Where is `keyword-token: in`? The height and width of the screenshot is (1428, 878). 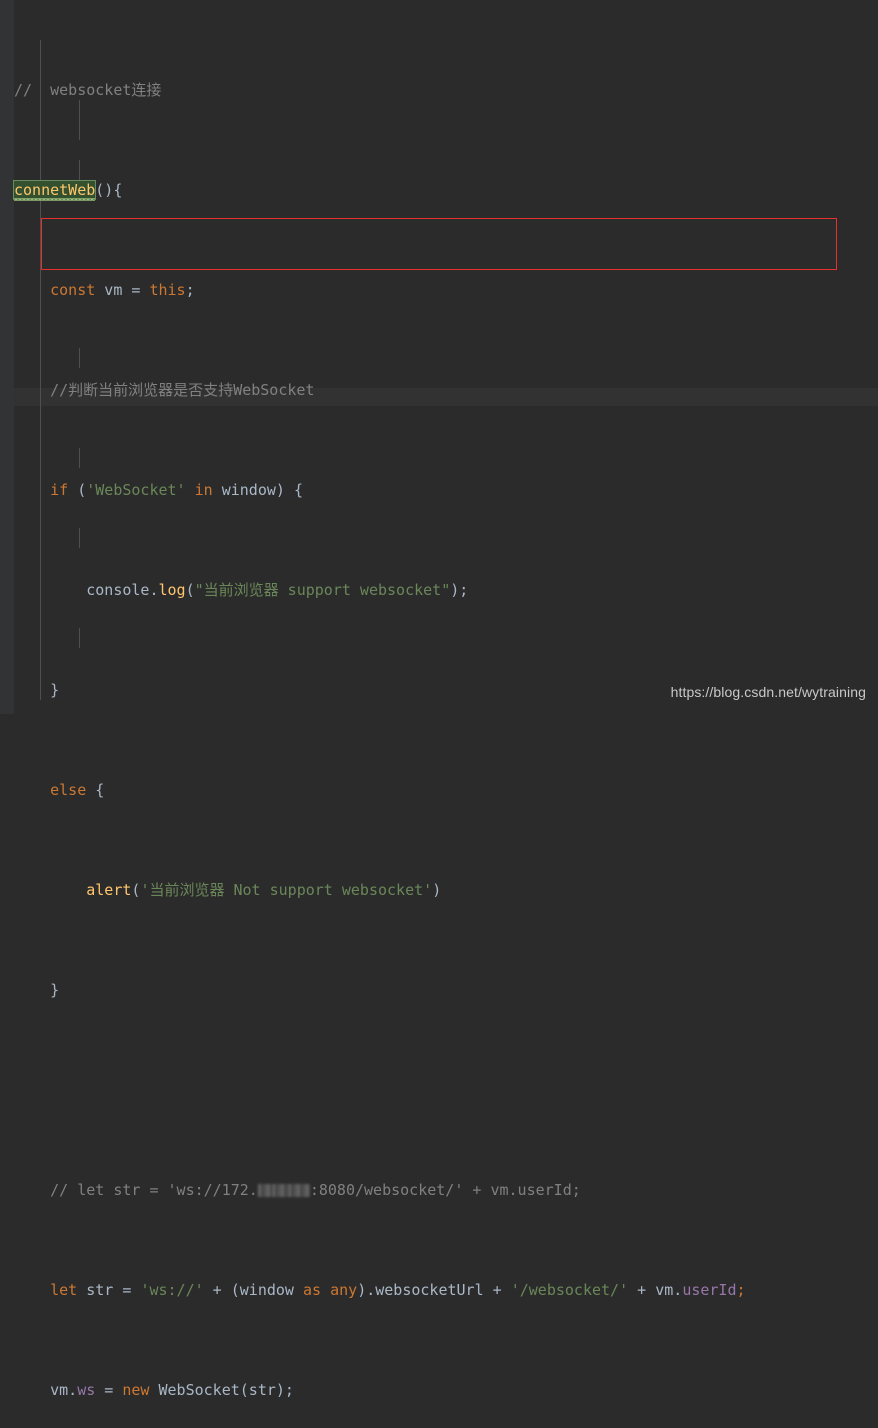 keyword-token: in is located at coordinates (203, 490).